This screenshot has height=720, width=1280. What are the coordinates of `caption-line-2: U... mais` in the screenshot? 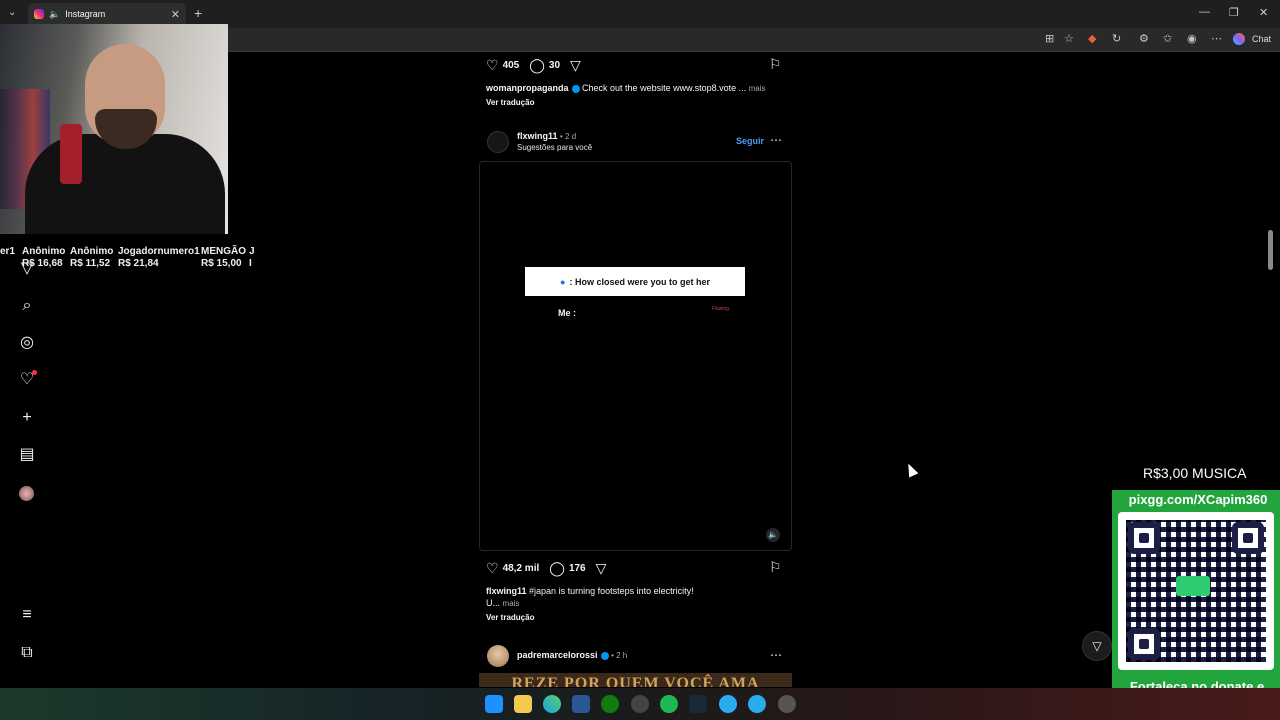 It's located at (502, 603).